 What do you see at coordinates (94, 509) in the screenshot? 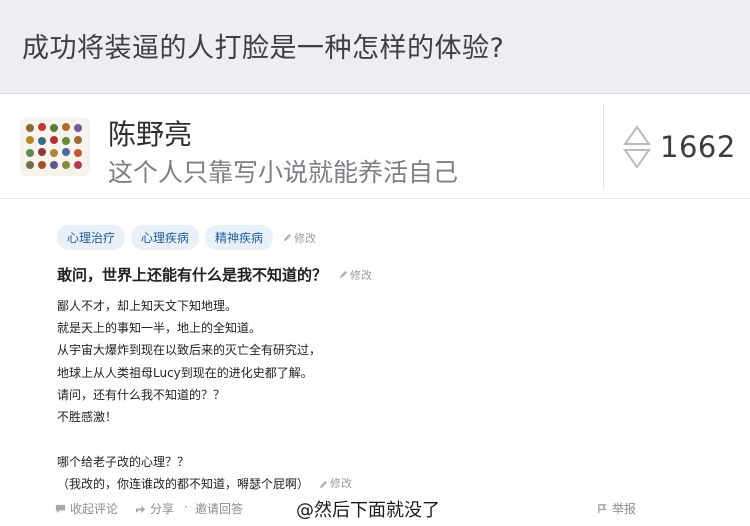
I see `collapse-comments-label: 收起评论` at bounding box center [94, 509].